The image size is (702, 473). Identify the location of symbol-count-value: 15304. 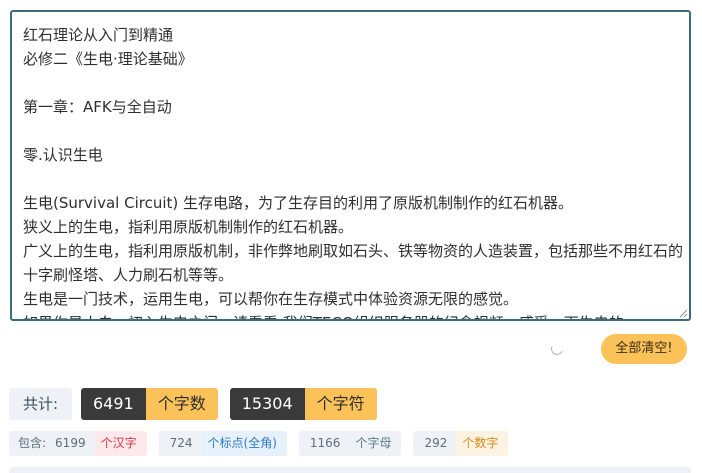
(267, 404).